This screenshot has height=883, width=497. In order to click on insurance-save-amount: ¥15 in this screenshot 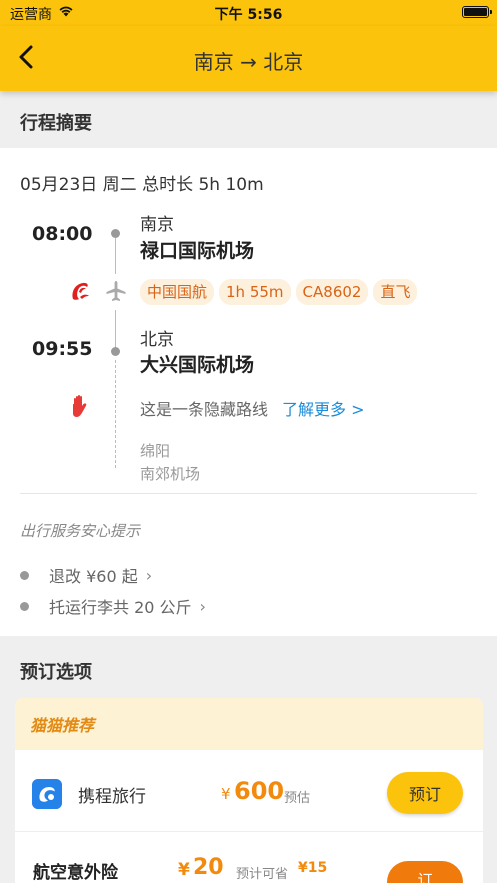, I will do `click(313, 868)`.